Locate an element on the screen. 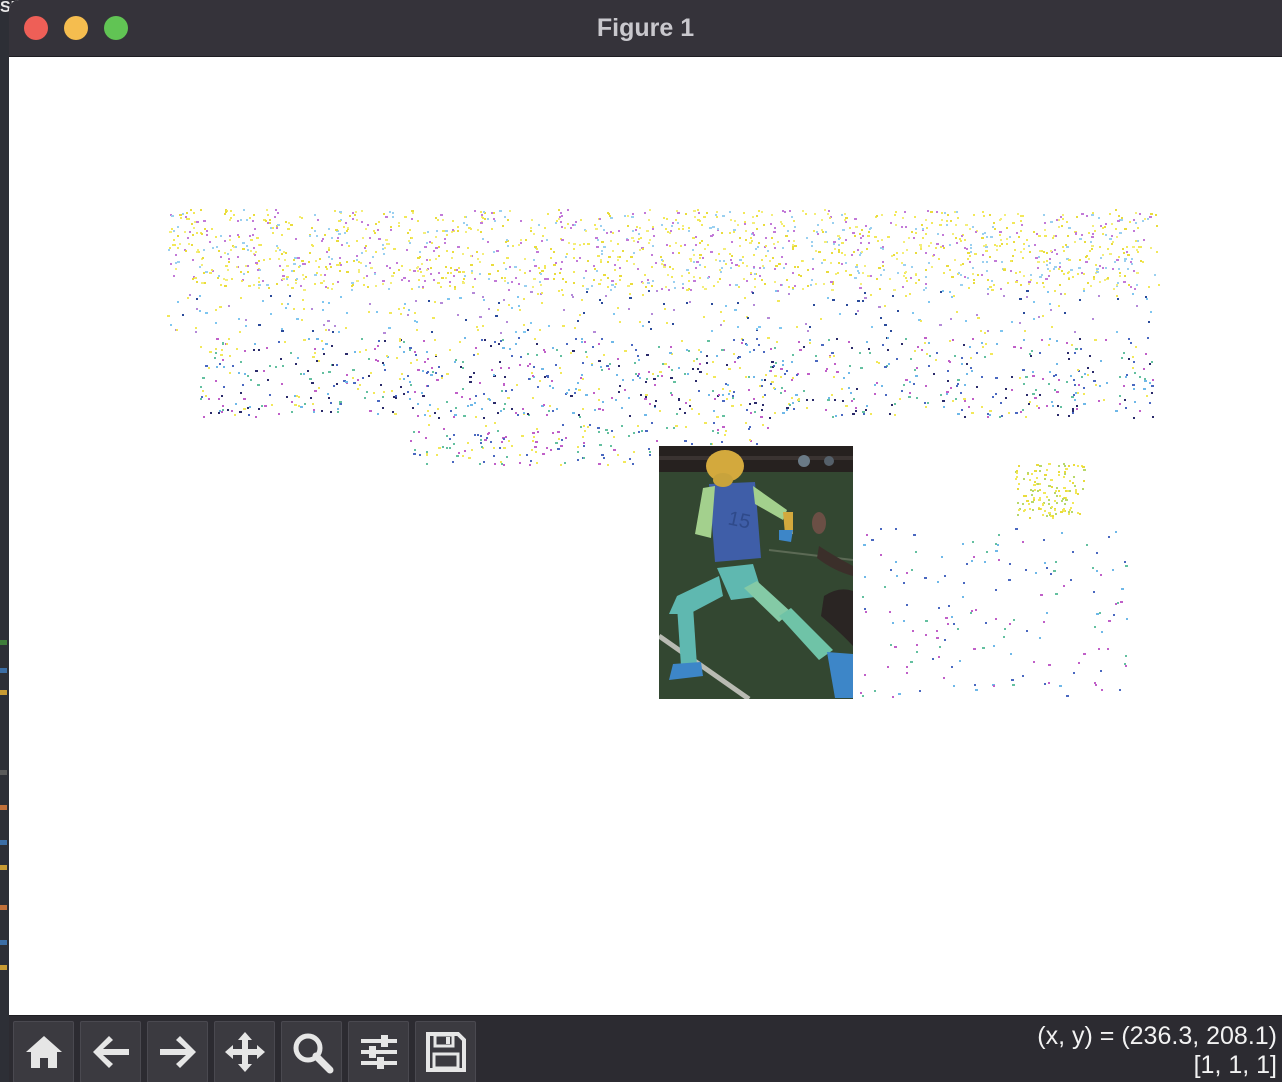 Image resolution: width=1282 pixels, height=1082 pixels. title-bar: Figure 1 is located at coordinates (645, 28).